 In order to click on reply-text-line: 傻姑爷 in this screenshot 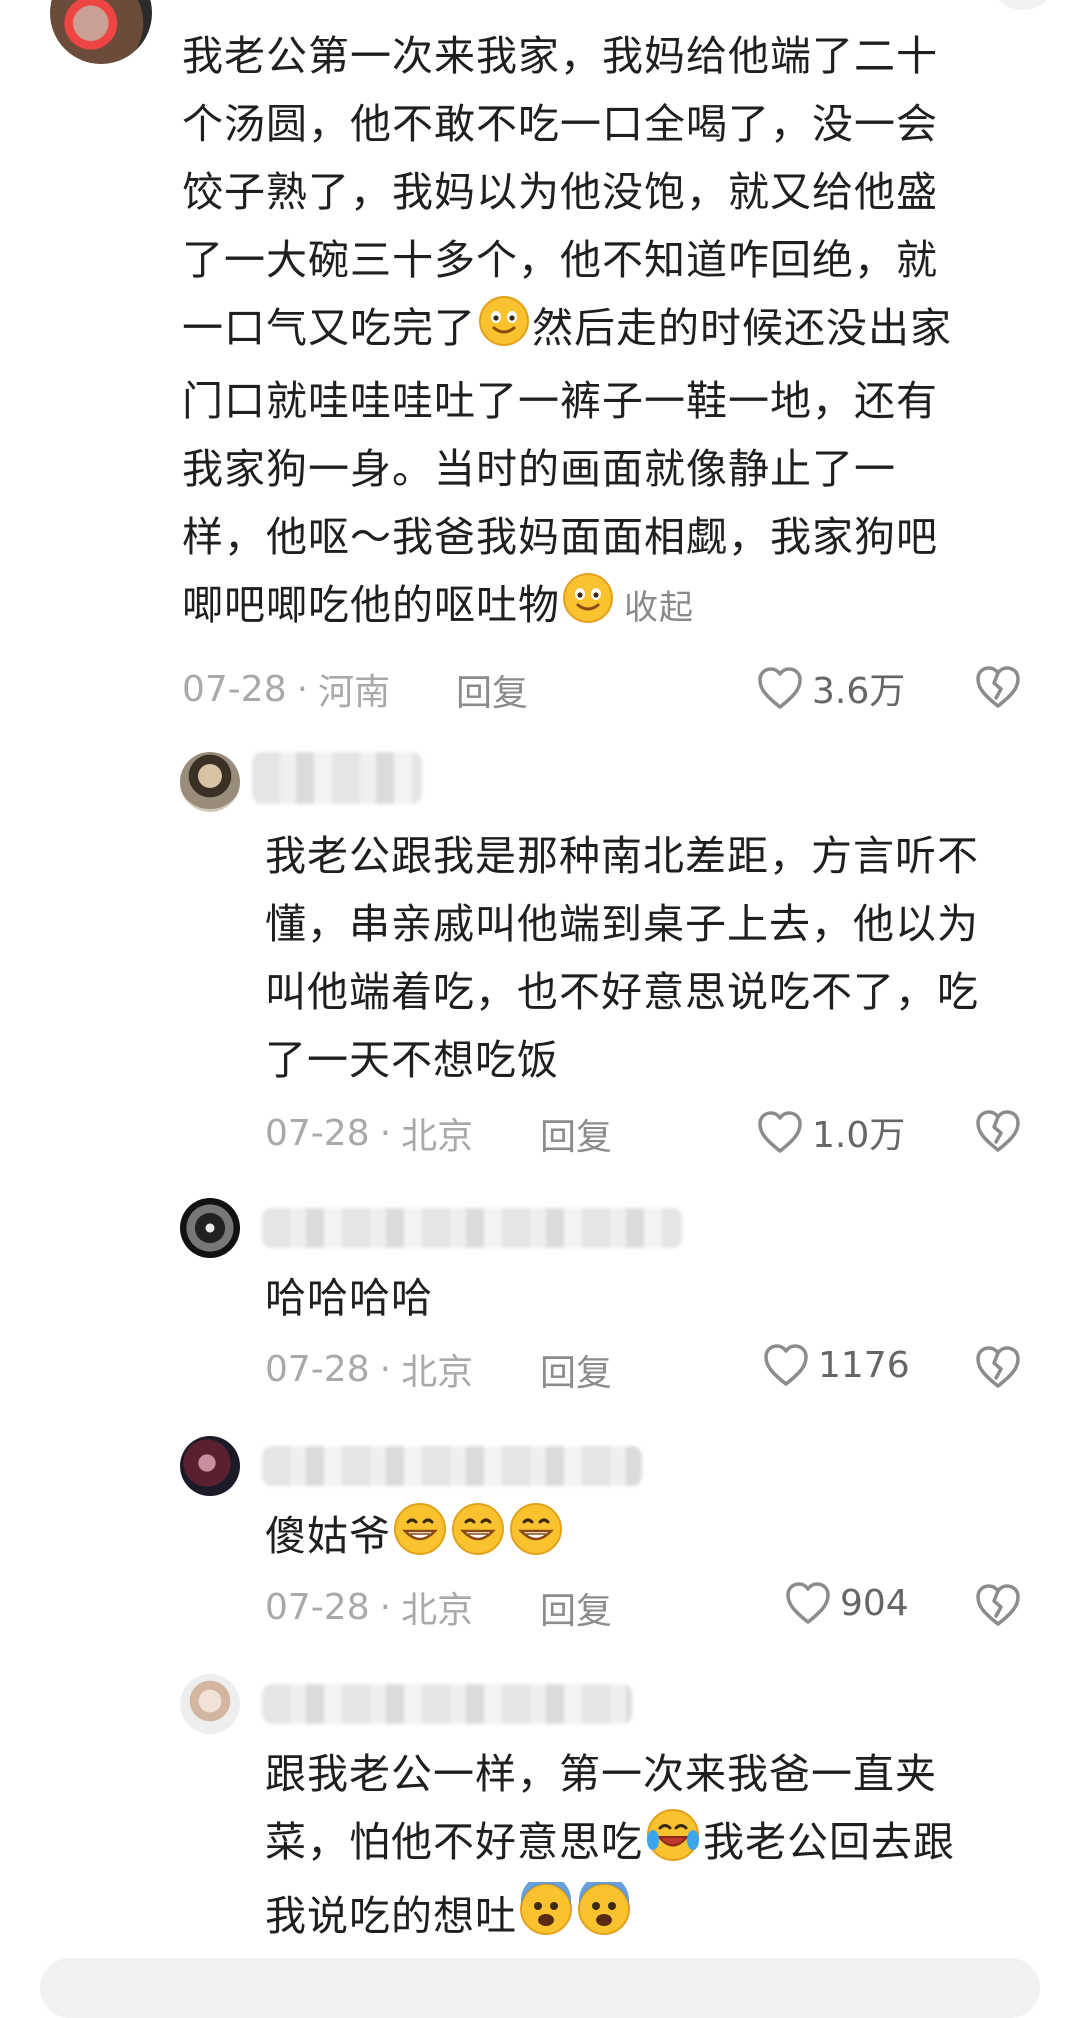, I will do `click(660, 1539)`.